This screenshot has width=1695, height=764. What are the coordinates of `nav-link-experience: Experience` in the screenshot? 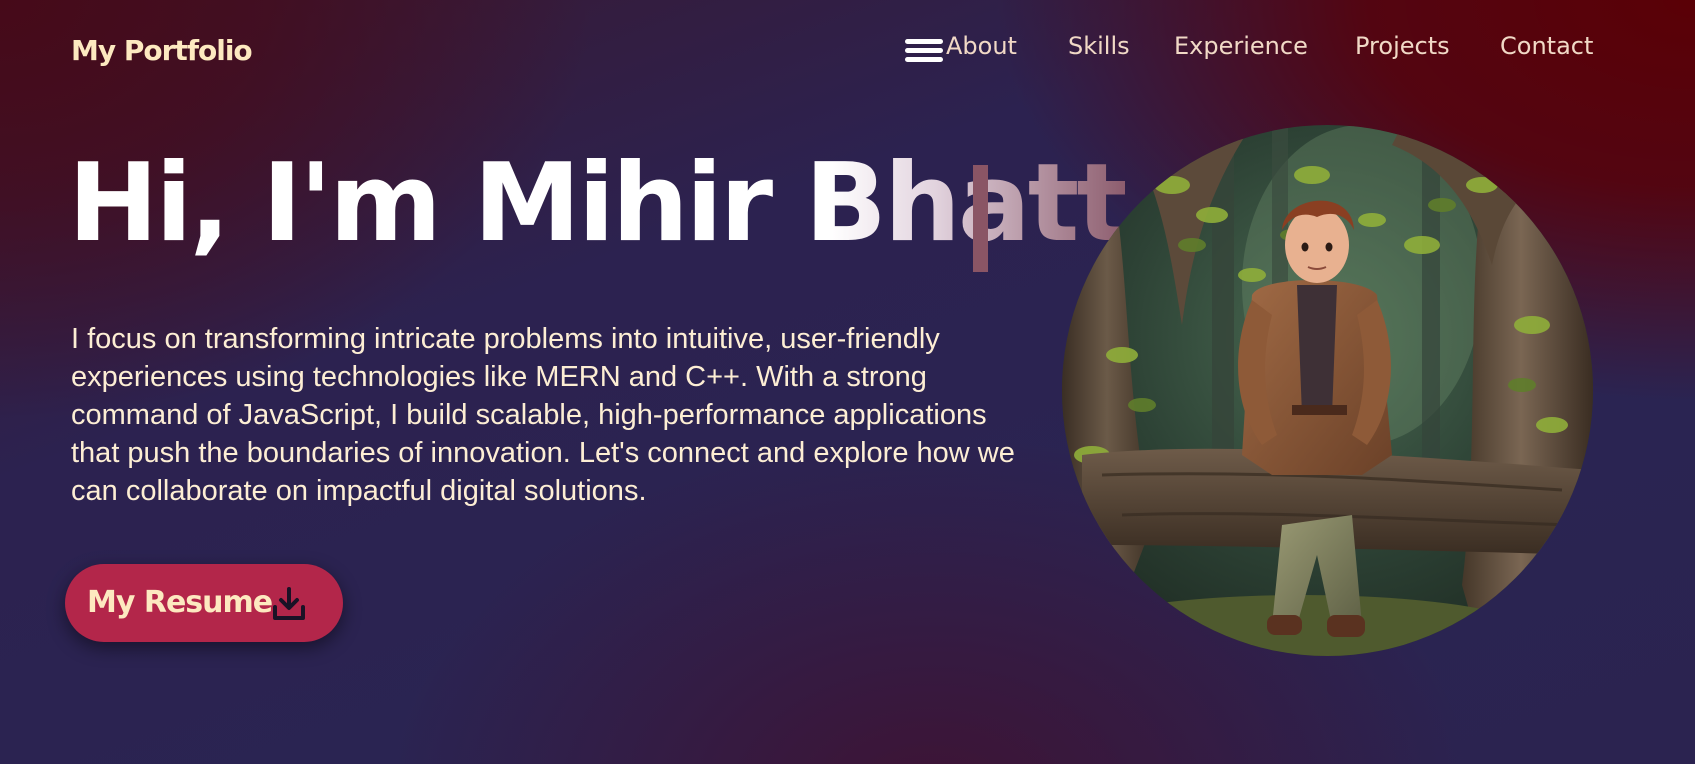 It's located at (1241, 46).